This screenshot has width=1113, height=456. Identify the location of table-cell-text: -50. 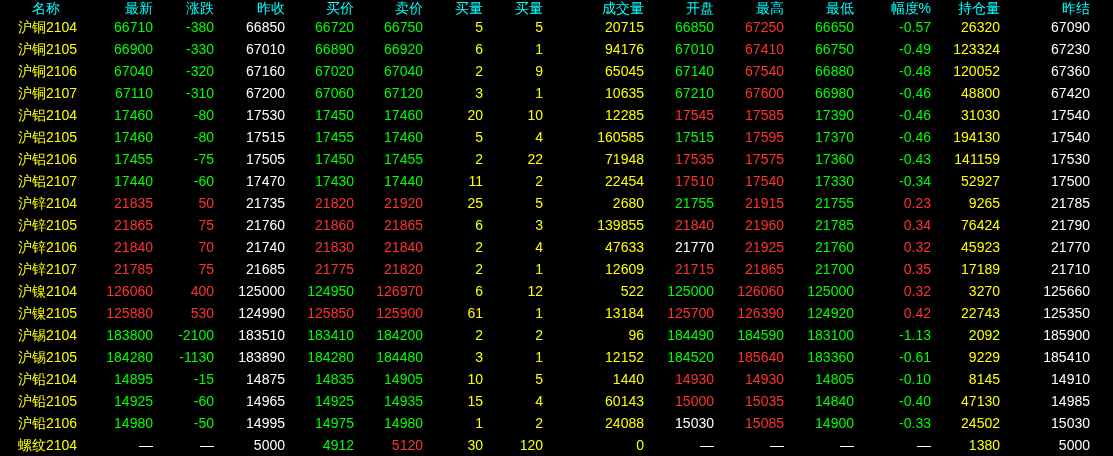
(203, 423).